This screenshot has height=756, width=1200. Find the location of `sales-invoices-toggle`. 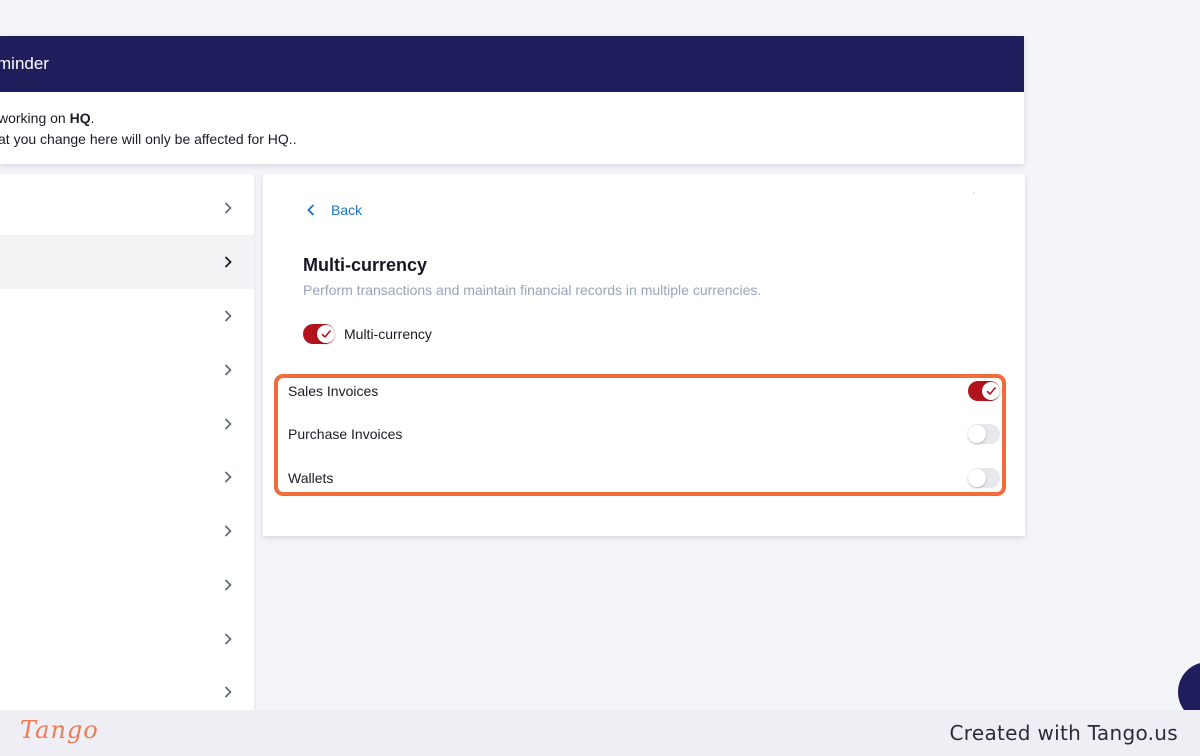

sales-invoices-toggle is located at coordinates (984, 391).